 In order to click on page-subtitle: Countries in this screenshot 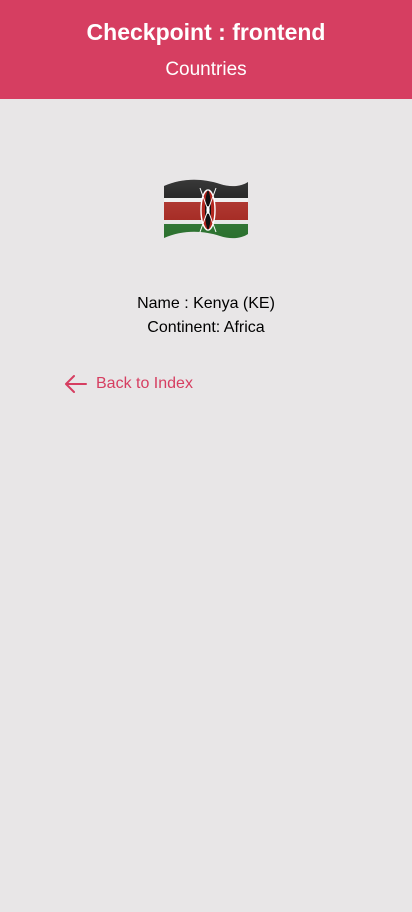, I will do `click(206, 69)`.